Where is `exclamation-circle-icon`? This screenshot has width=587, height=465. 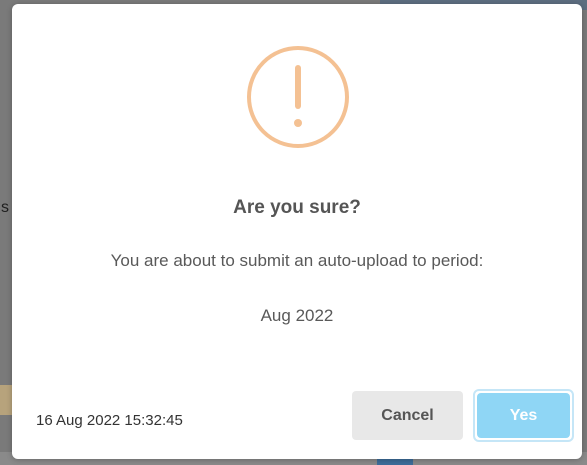
exclamation-circle-icon is located at coordinates (298, 97).